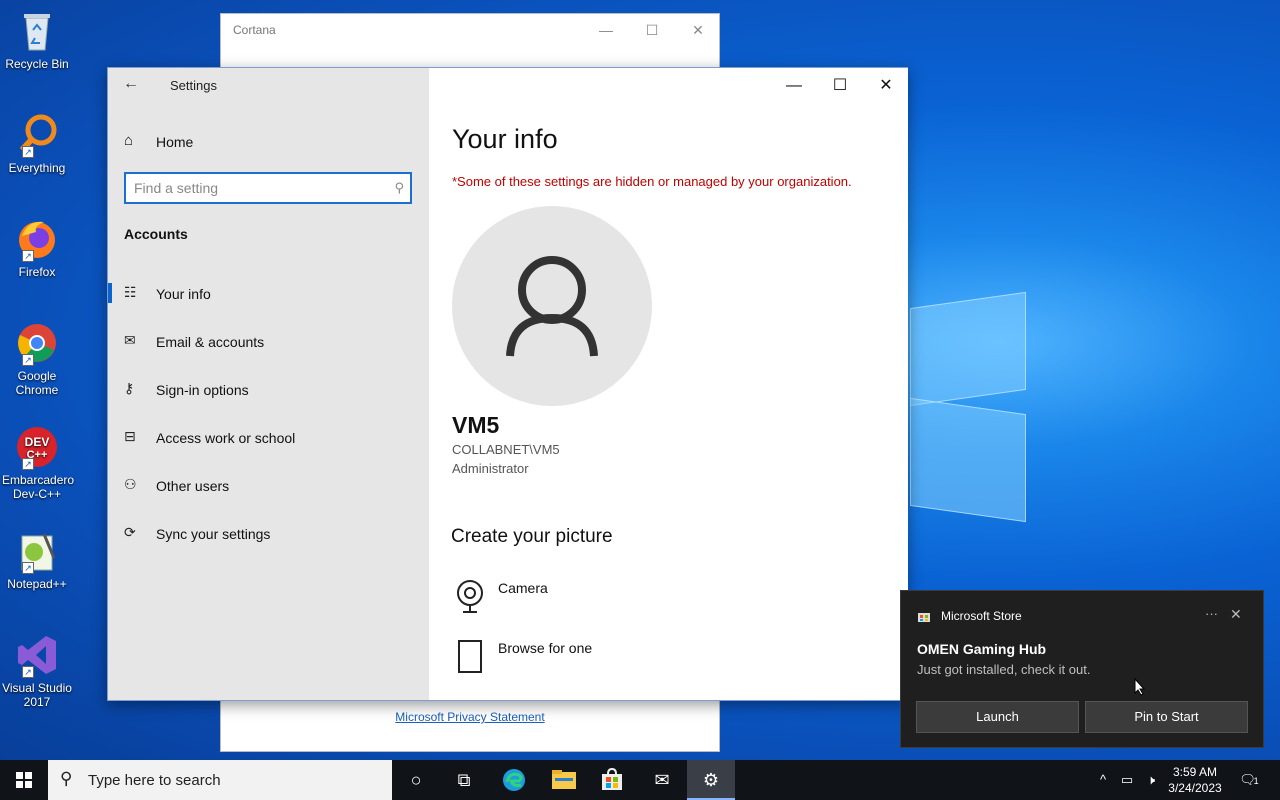  Describe the element at coordinates (601, 658) in the screenshot. I see `browse-option: Browse for one` at that location.